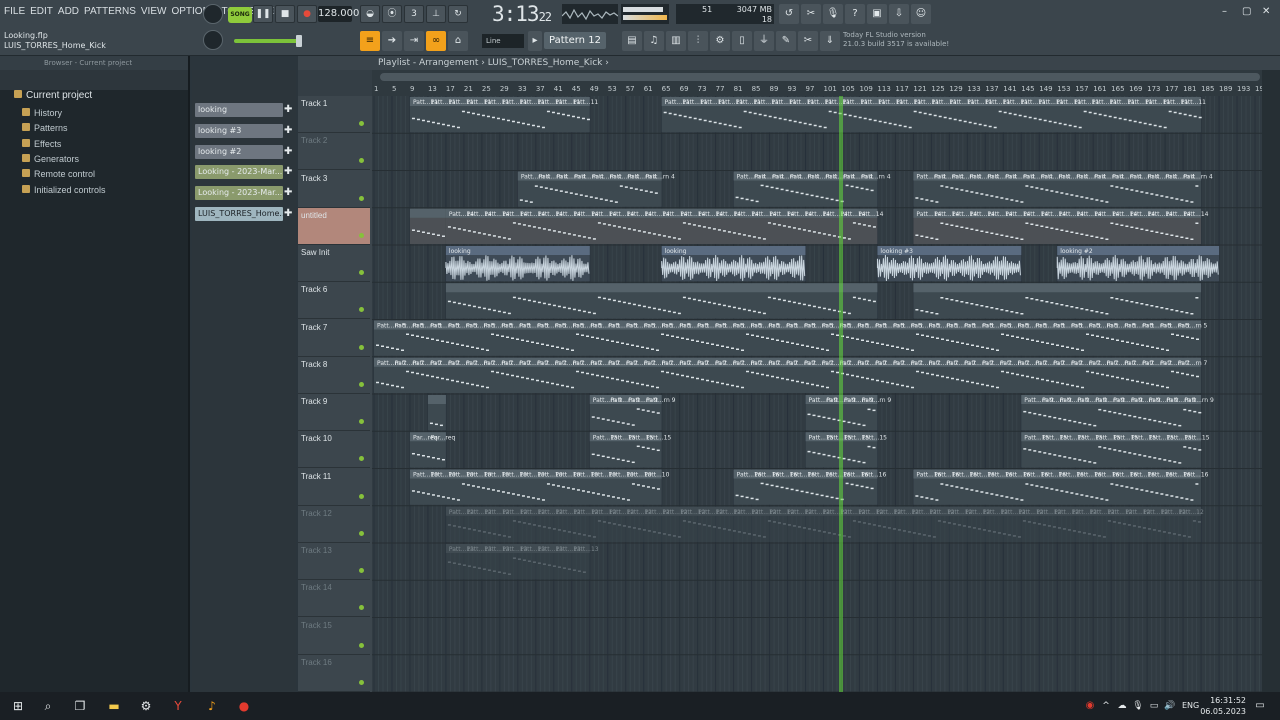  Describe the element at coordinates (18, 706) in the screenshot. I see `windows-start-icon: ⊞` at that location.